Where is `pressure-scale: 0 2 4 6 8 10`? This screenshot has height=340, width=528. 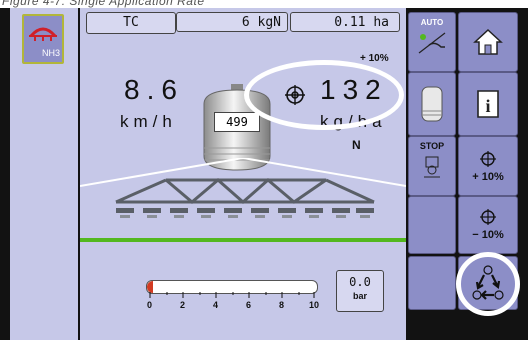 pressure-scale: 0 2 4 6 8 10 is located at coordinates (236, 306).